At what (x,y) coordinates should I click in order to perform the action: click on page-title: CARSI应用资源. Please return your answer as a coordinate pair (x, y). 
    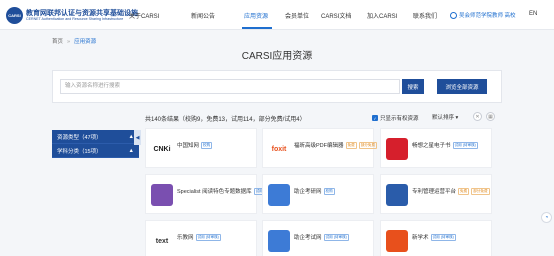
    Looking at the image, I should click on (277, 56).